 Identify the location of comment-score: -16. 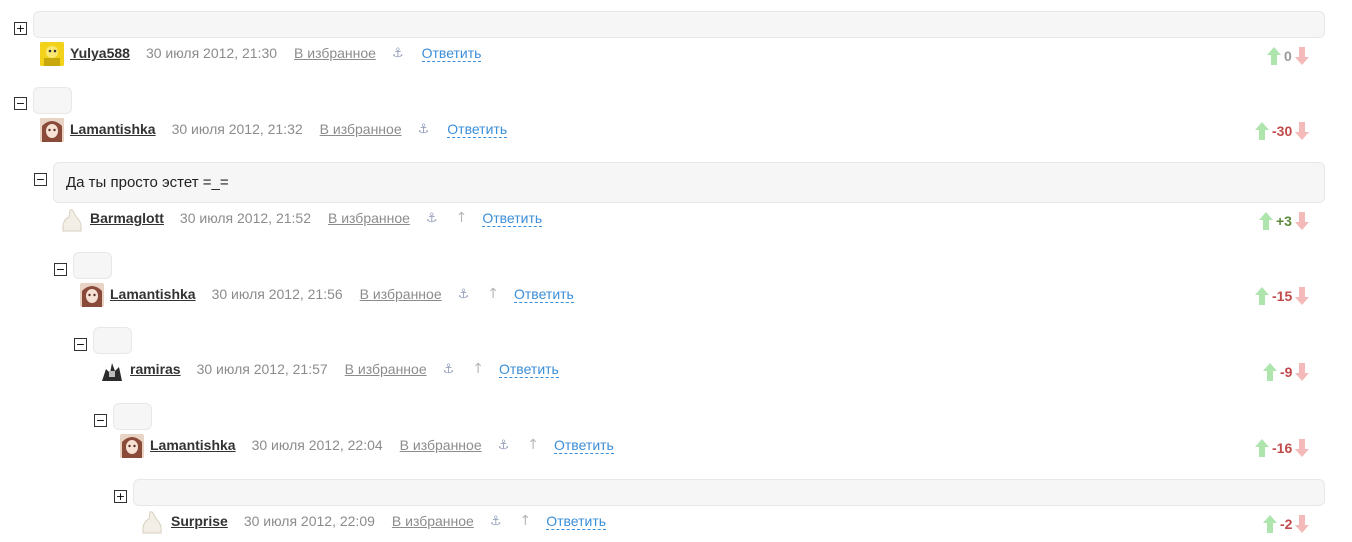
(1282, 448).